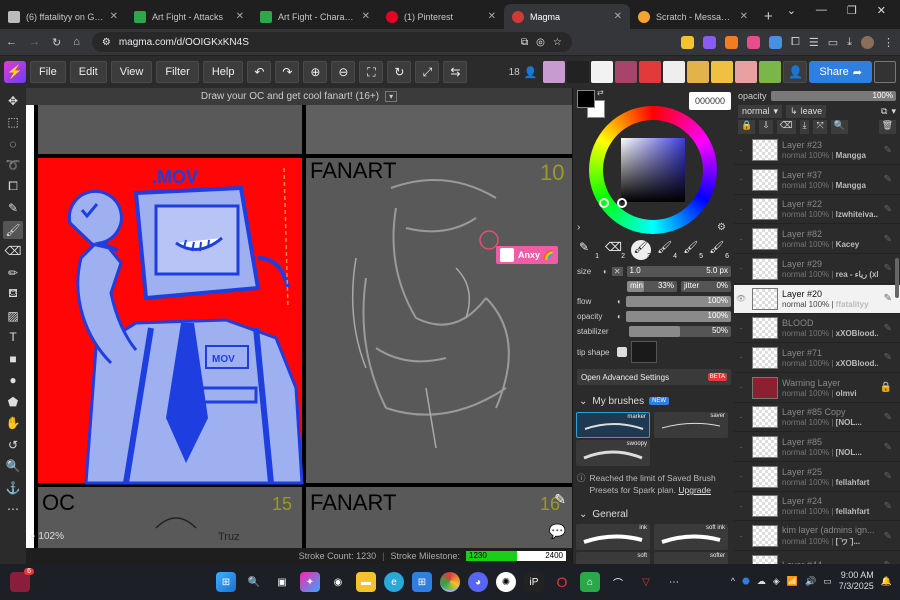  I want to click on restore-icon: ❐, so click(852, 10).